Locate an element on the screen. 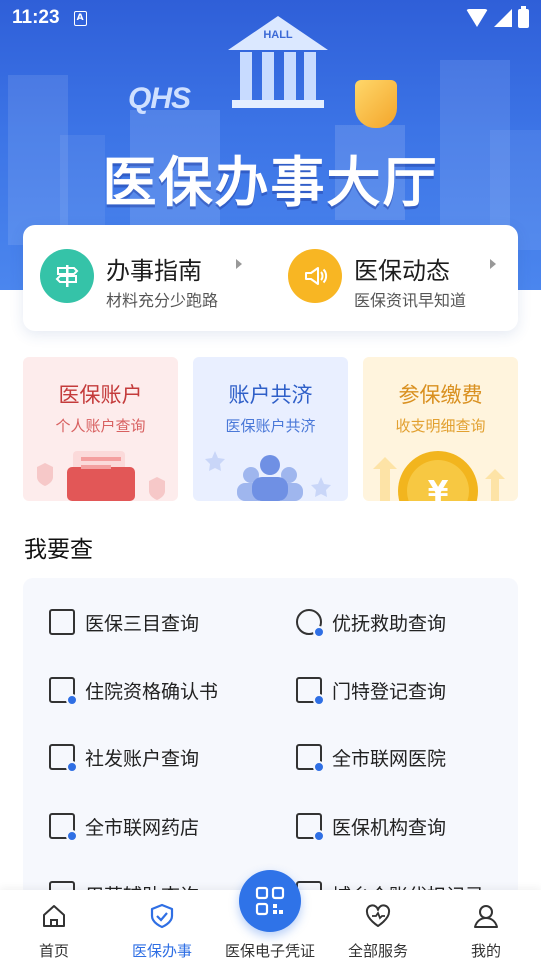 Image resolution: width=541 pixels, height=963 pixels. section-title: 我要查 is located at coordinates (58, 550).